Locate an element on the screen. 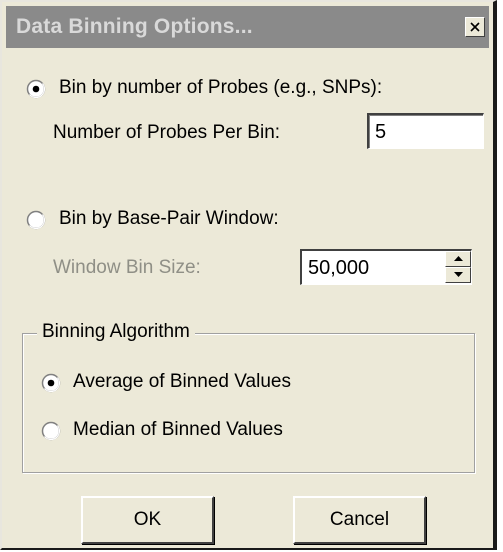 The width and height of the screenshot is (503, 552). close-button is located at coordinates (475, 27).